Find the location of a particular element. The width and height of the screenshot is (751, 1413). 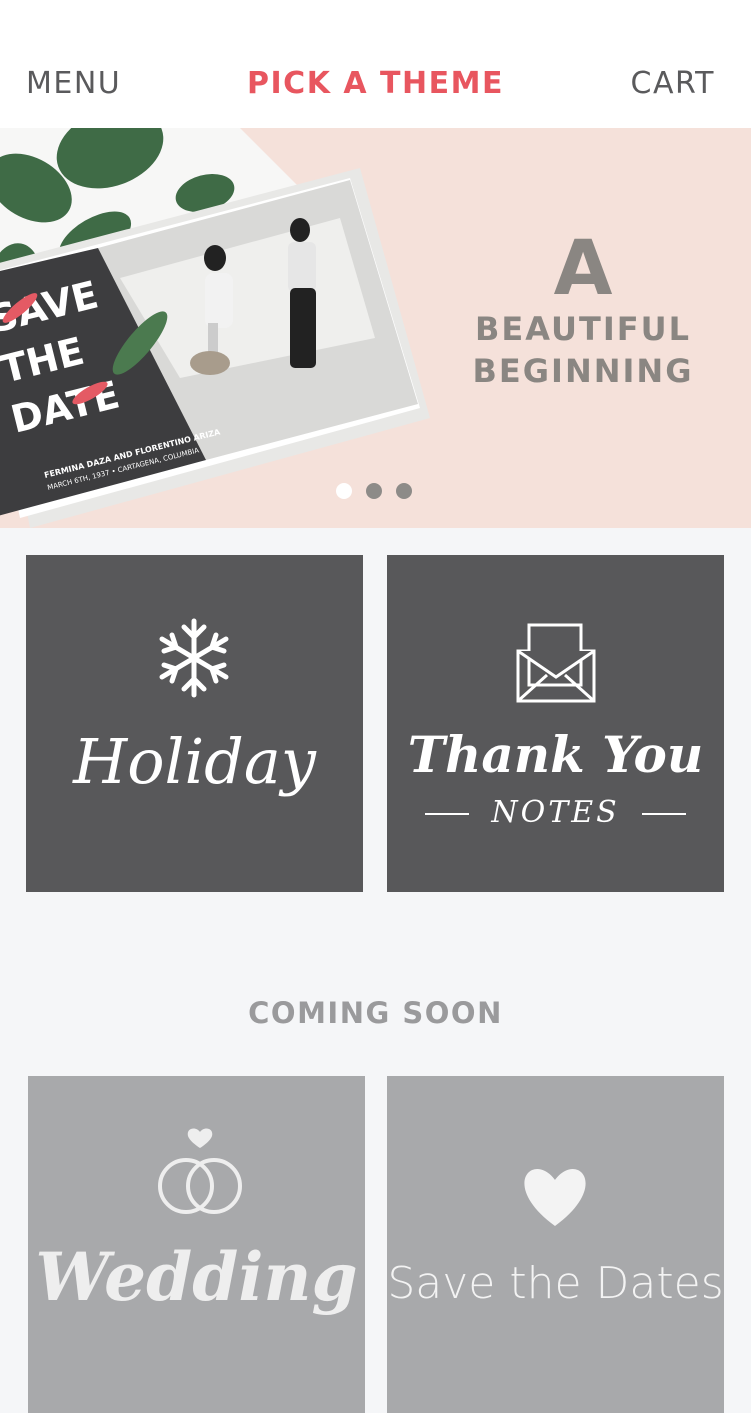

hero-headline: A BEAUTIFUL BEGINNING is located at coordinates (583, 310).